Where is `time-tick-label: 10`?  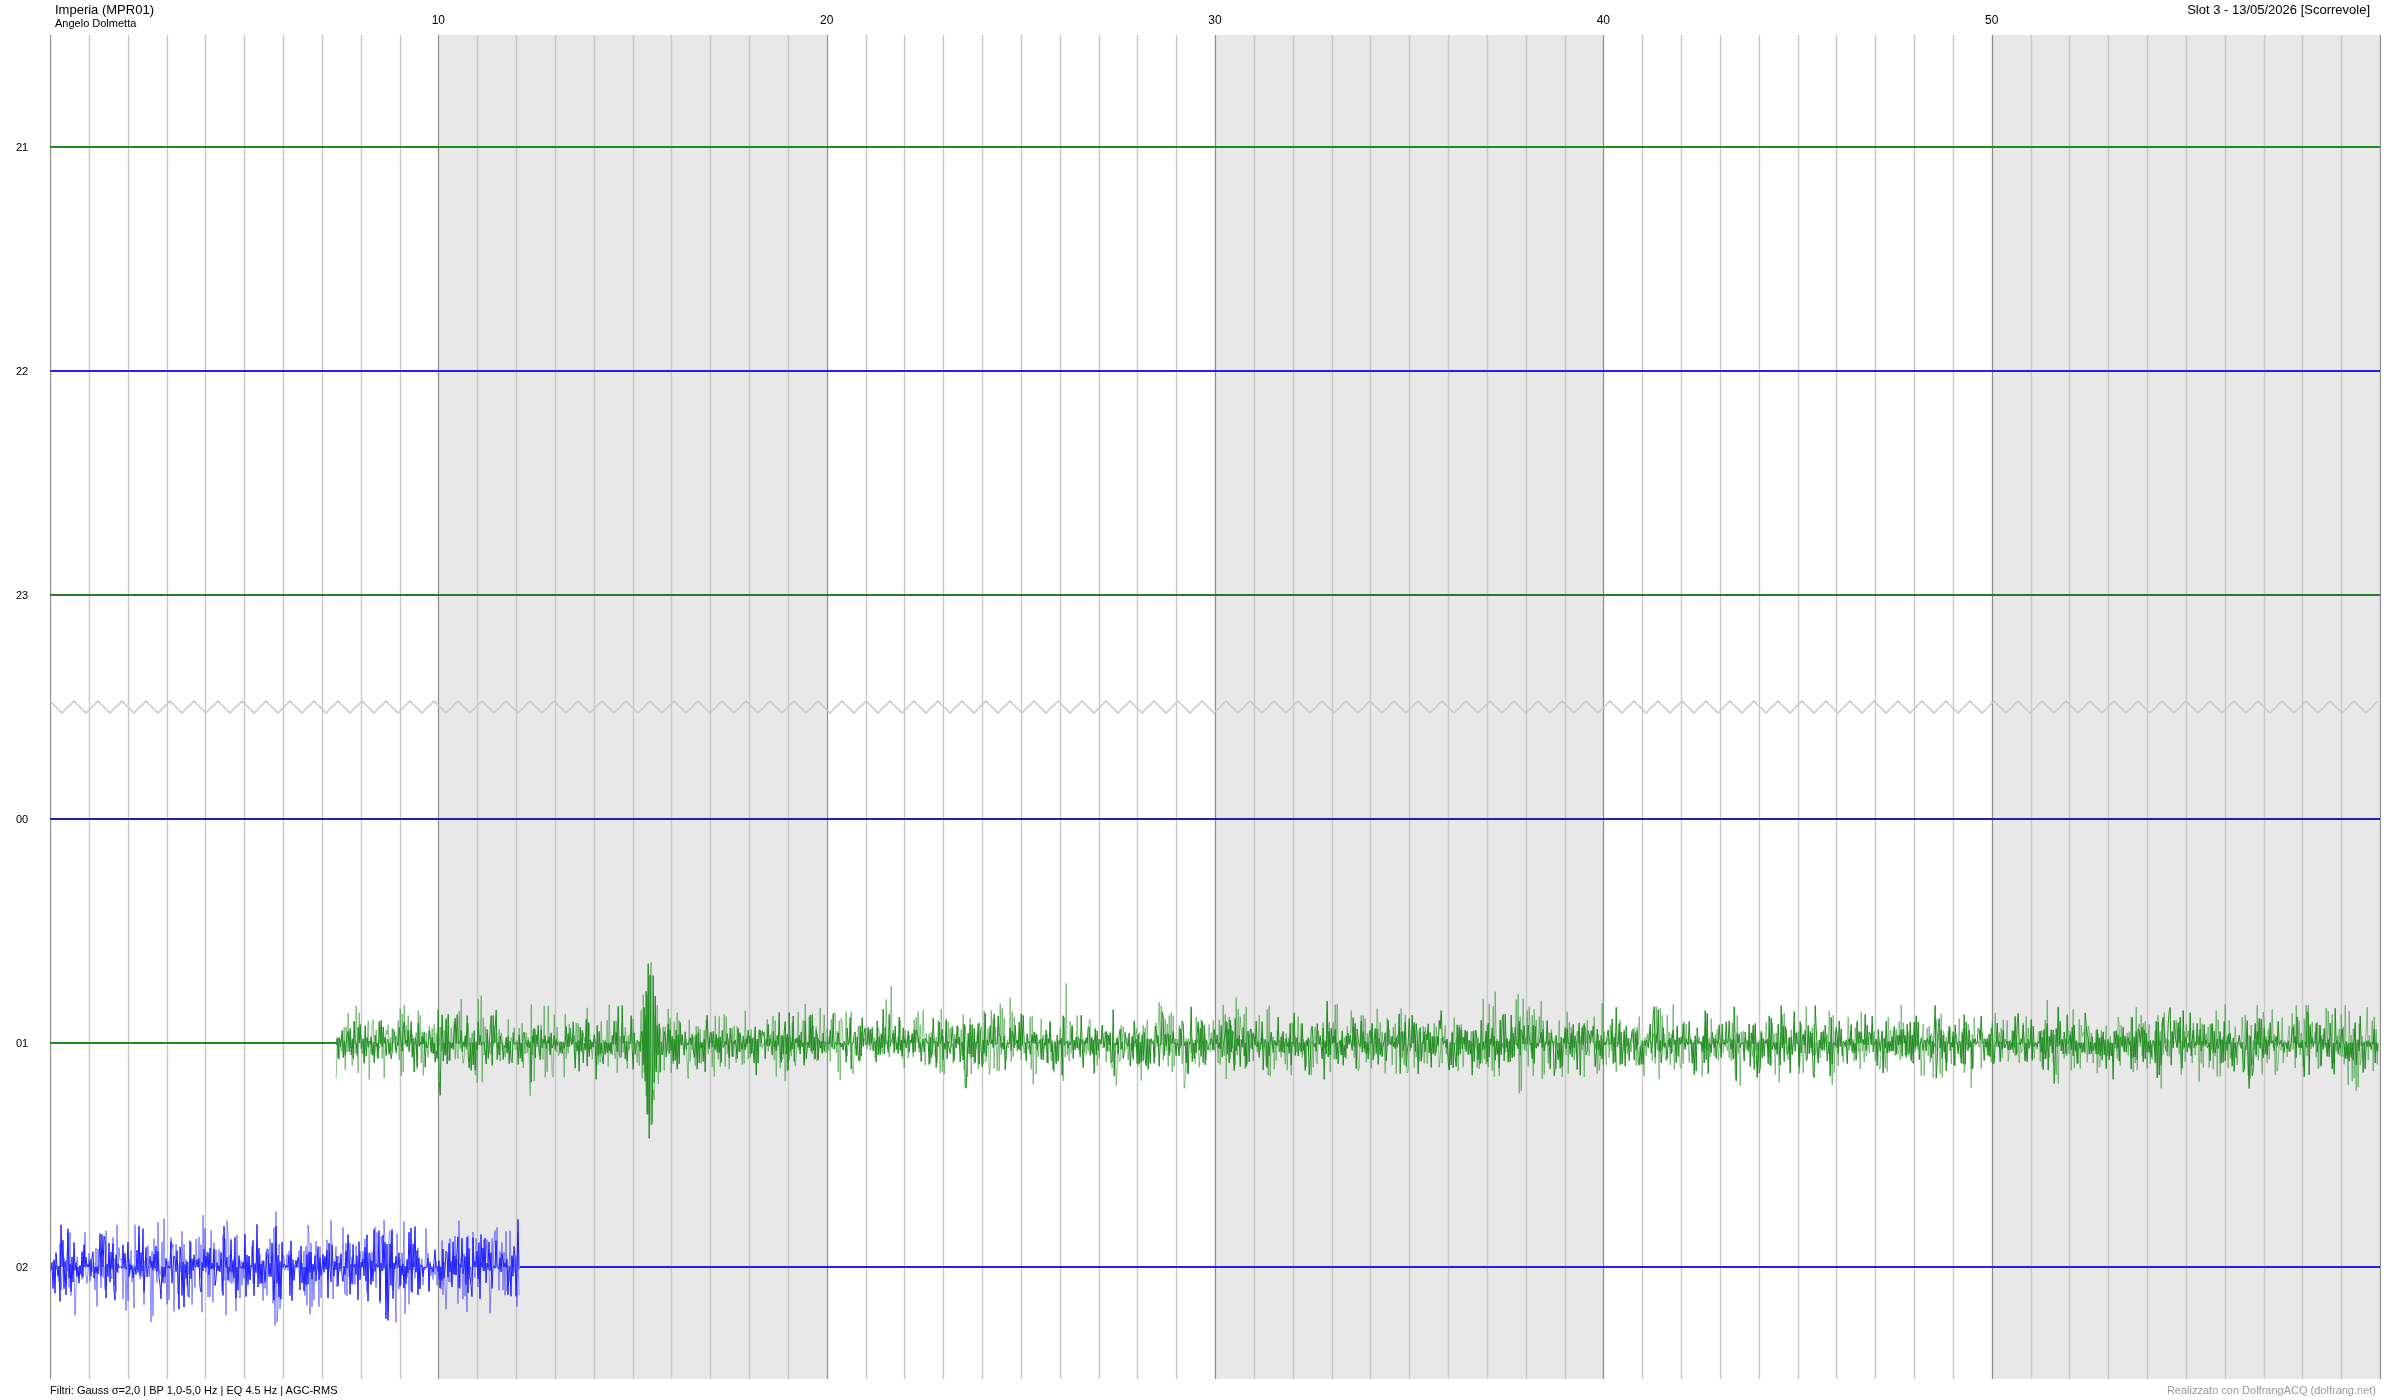
time-tick-label: 10 is located at coordinates (438, 20).